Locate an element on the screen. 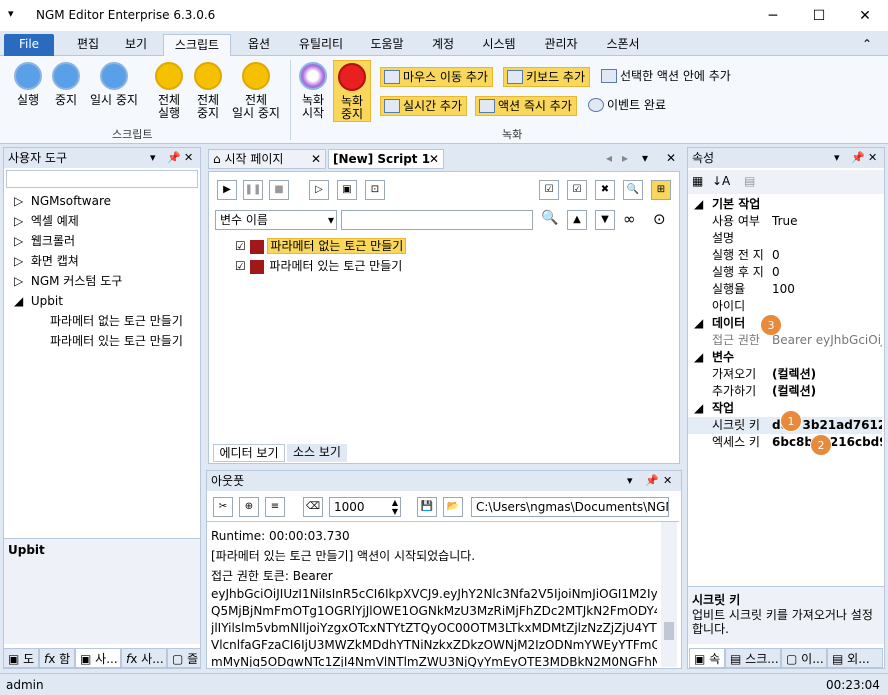 This screenshot has height=695, width=888. step-into-button: ▣ is located at coordinates (347, 190).